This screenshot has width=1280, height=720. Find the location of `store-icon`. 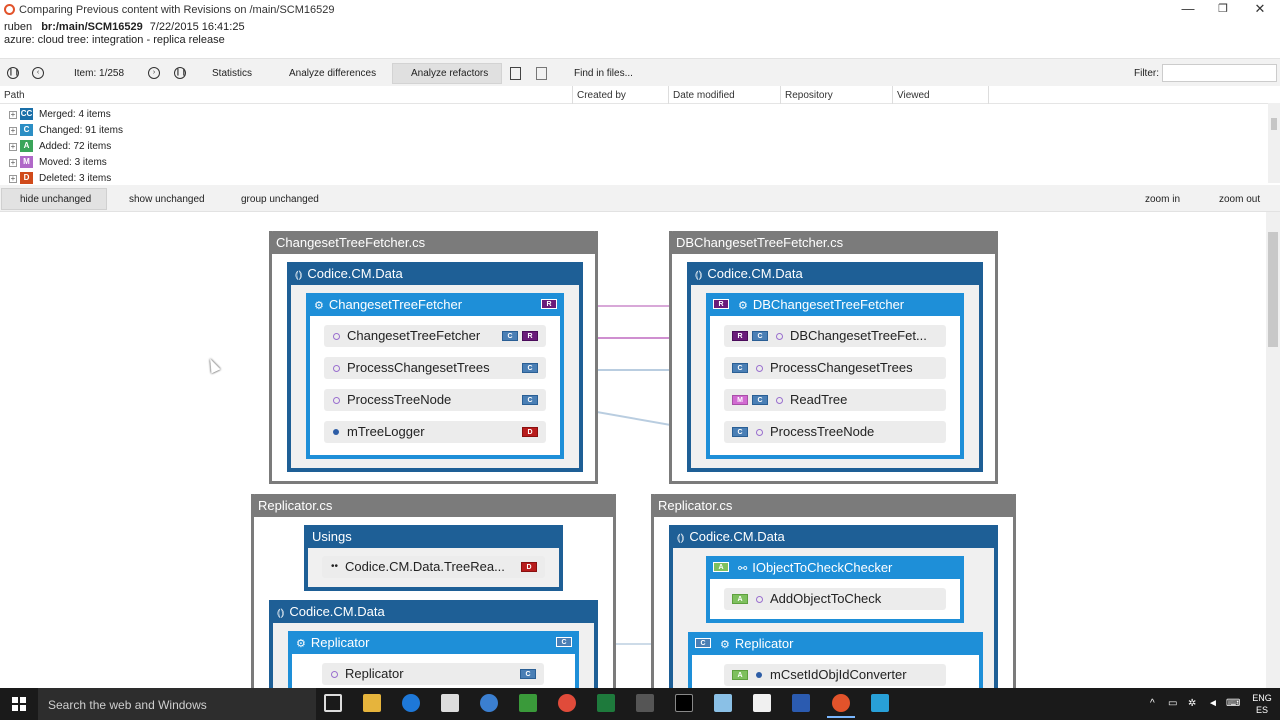

store-icon is located at coordinates (450, 703).